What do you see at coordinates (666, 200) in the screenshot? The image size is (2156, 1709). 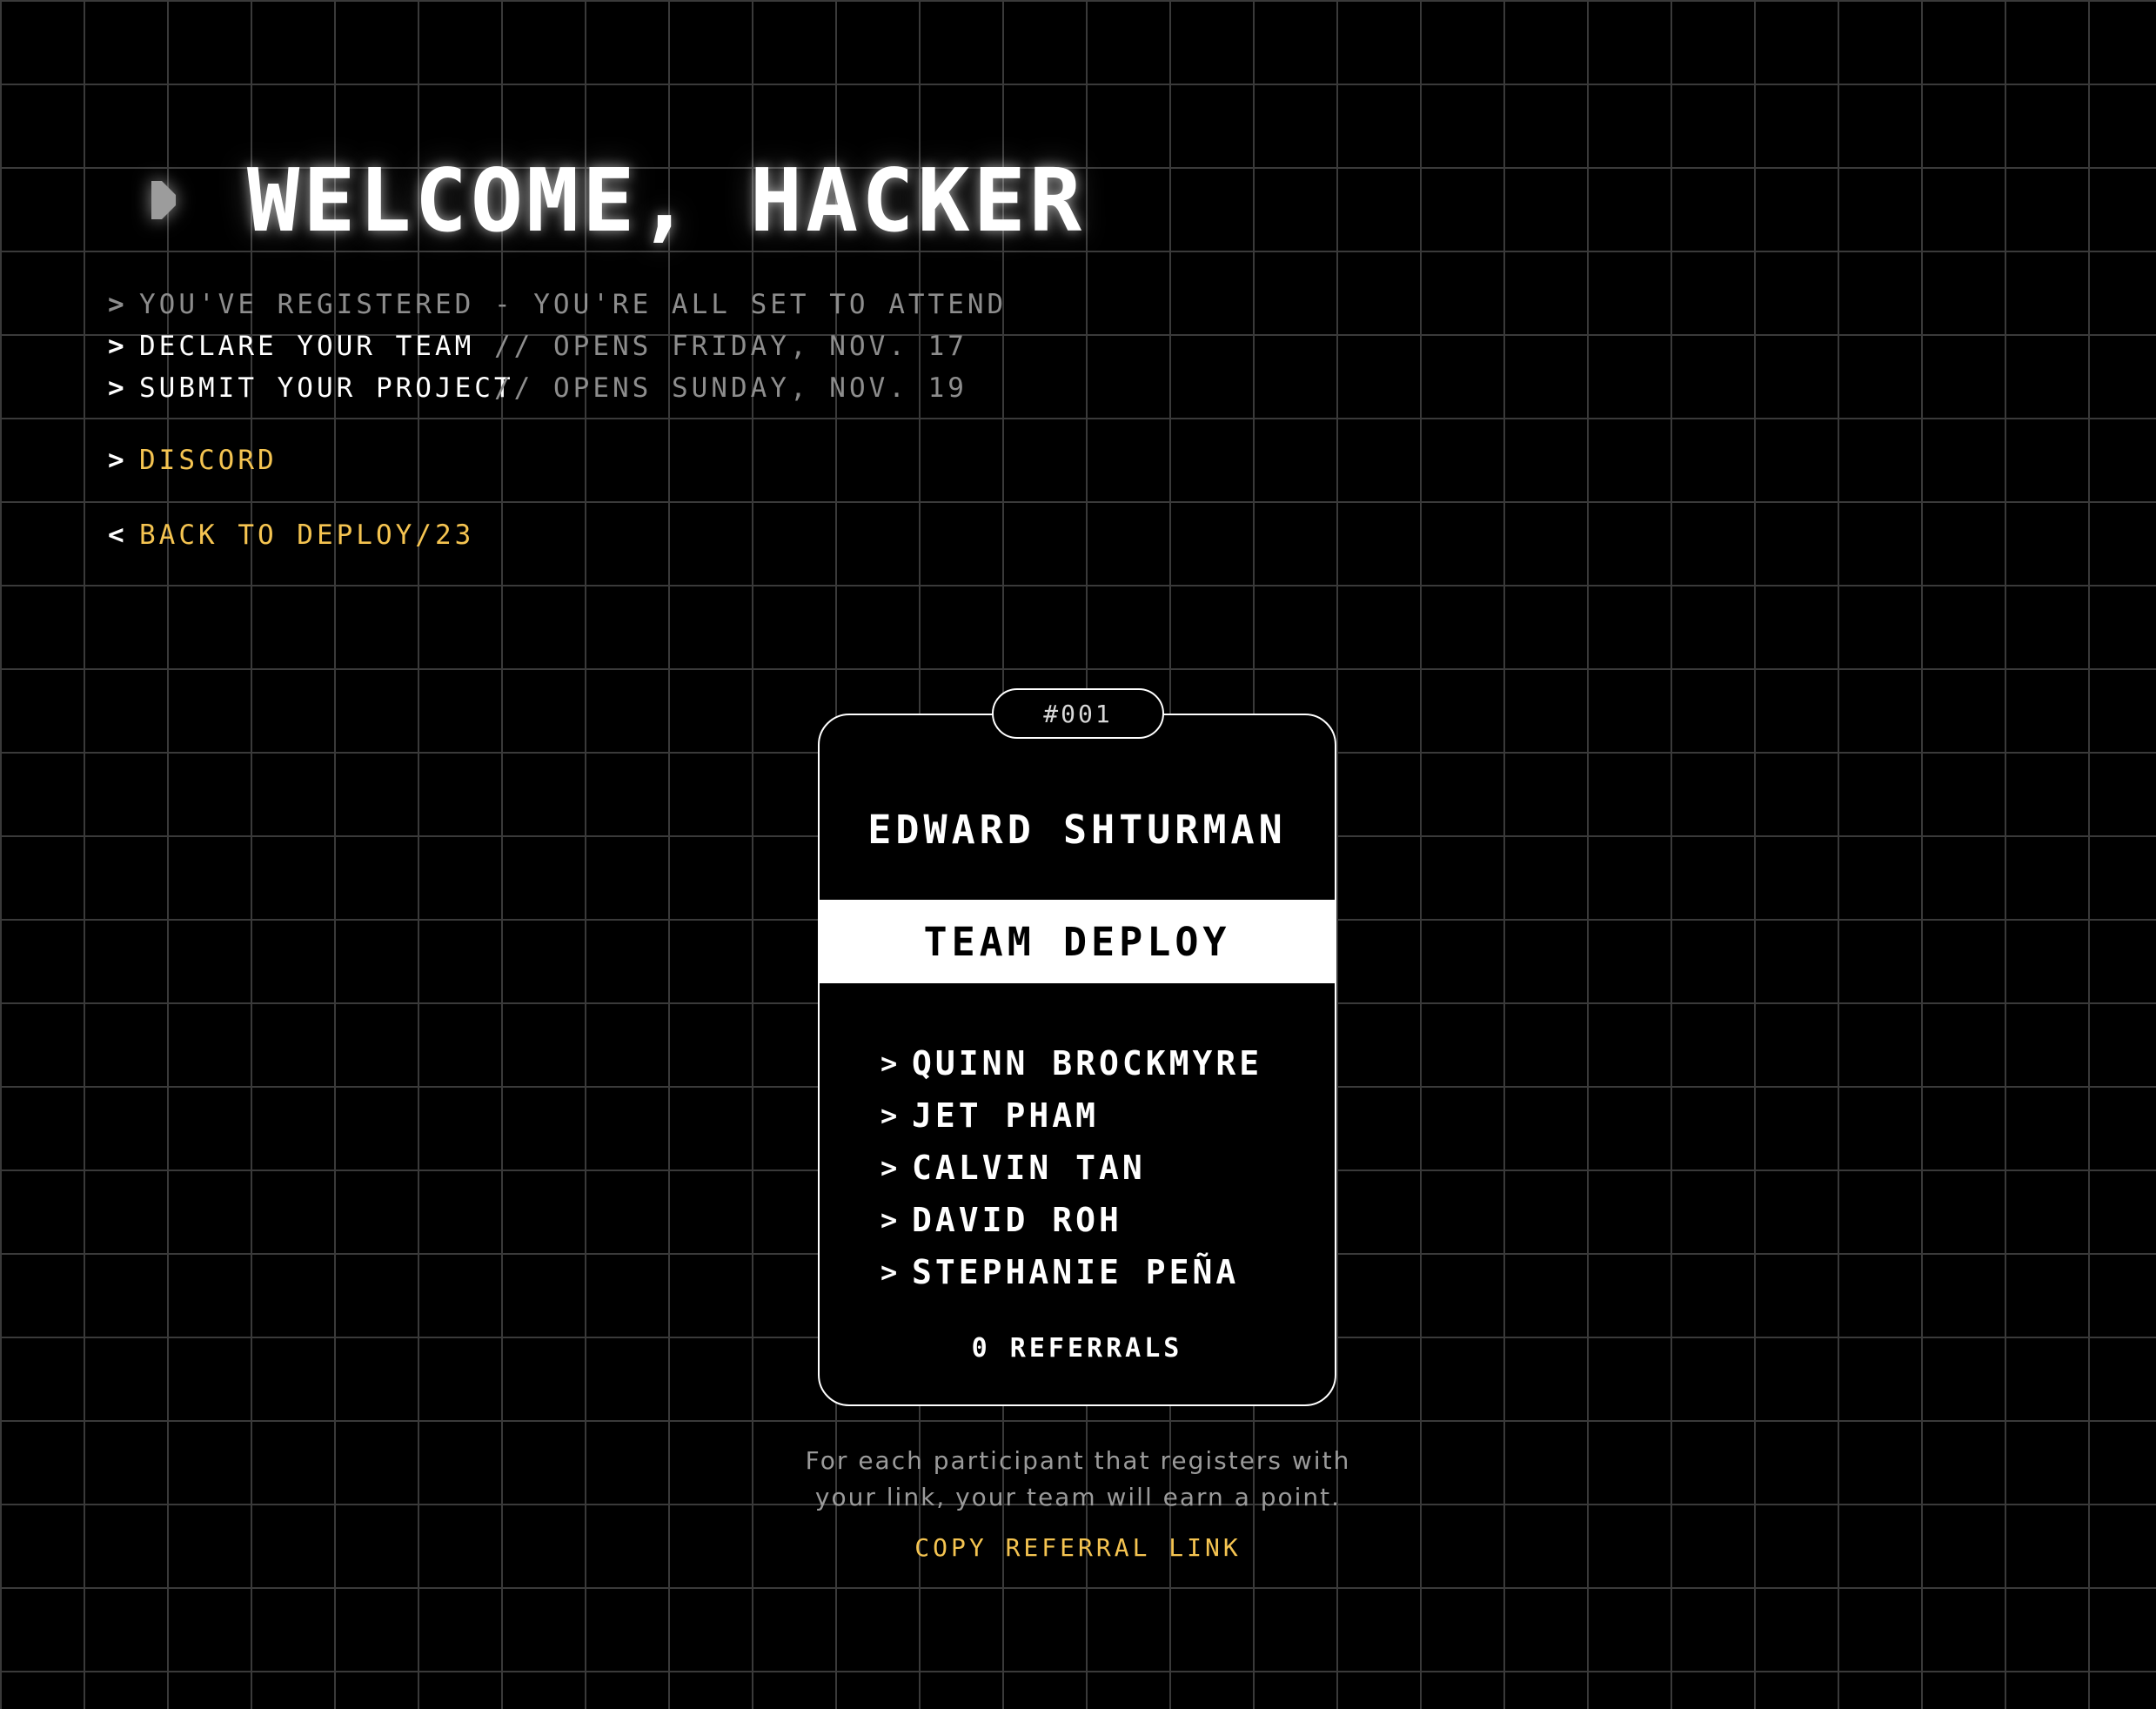 I see `page-title: WELCOME, HACKER` at bounding box center [666, 200].